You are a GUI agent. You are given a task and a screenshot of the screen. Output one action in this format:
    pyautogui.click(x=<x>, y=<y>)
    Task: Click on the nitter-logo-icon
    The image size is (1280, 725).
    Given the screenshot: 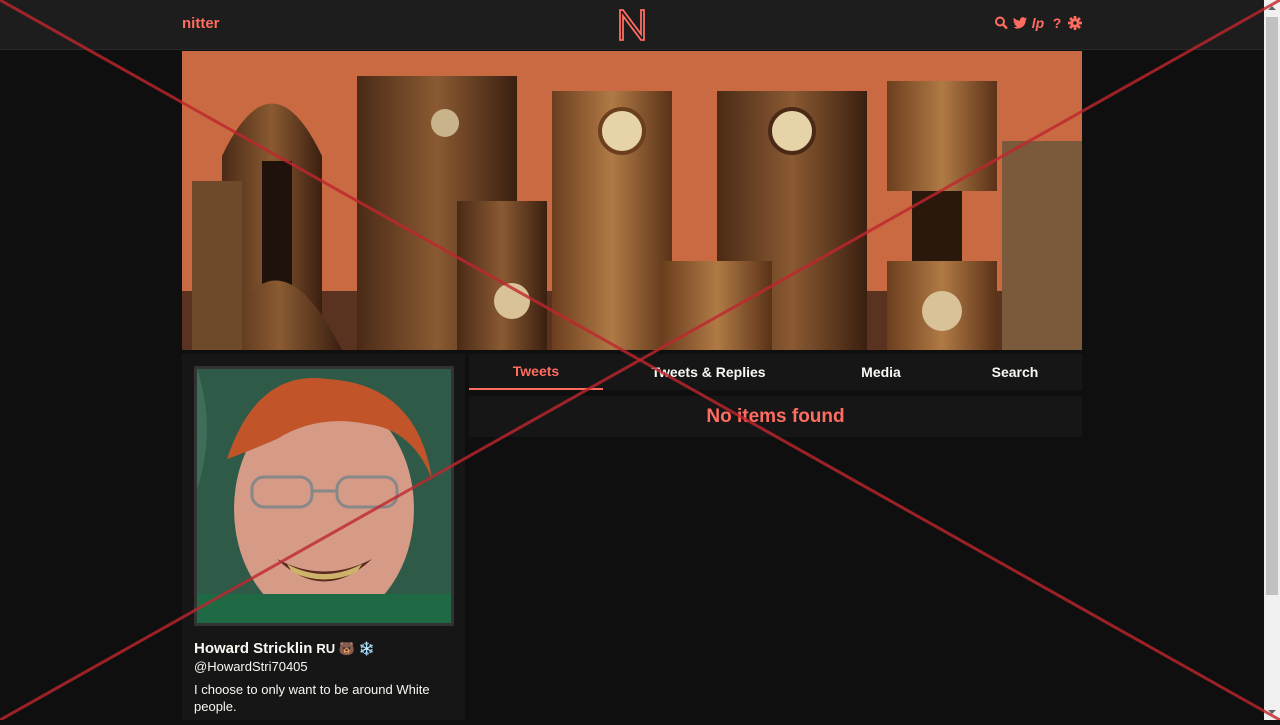 What is the action you would take?
    pyautogui.click(x=632, y=25)
    